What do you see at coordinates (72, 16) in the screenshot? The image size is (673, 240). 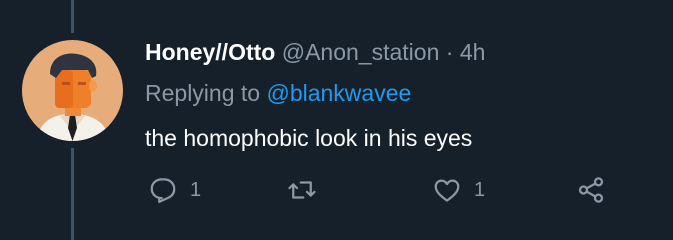 I see `thread-line-top` at bounding box center [72, 16].